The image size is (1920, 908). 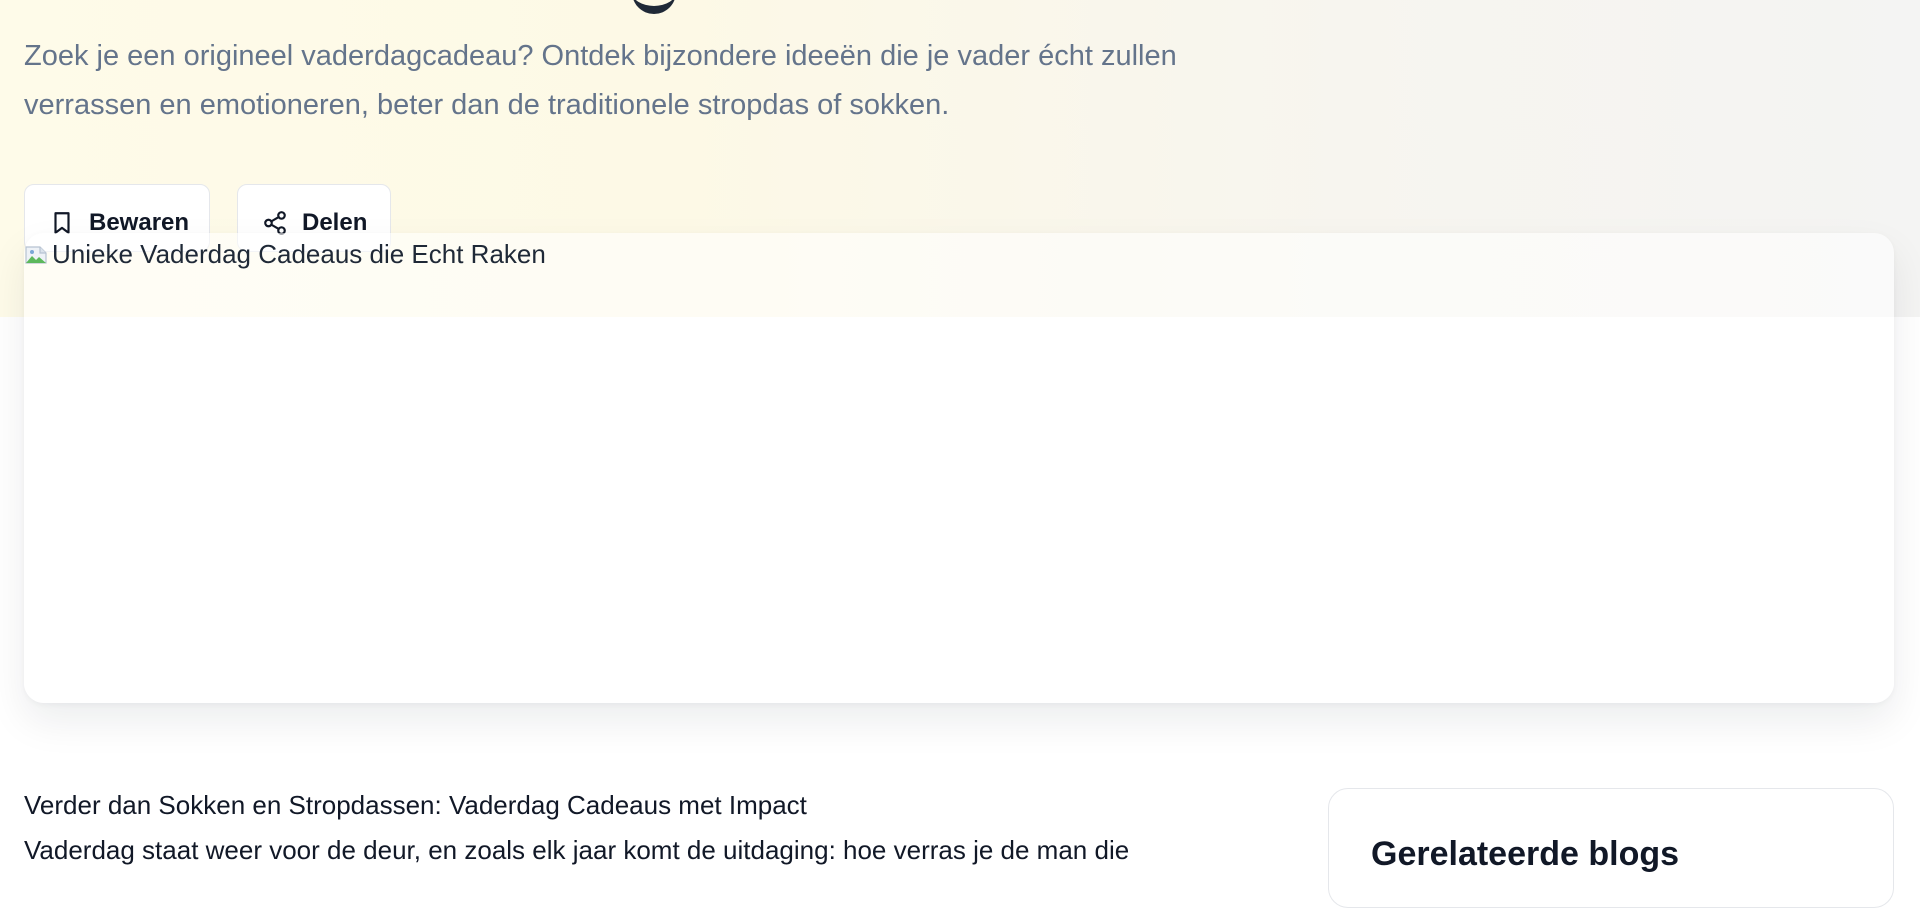 I want to click on featured-image: Unieke Vaderdag Cadeaus die Echt Raken, so click(x=285, y=254).